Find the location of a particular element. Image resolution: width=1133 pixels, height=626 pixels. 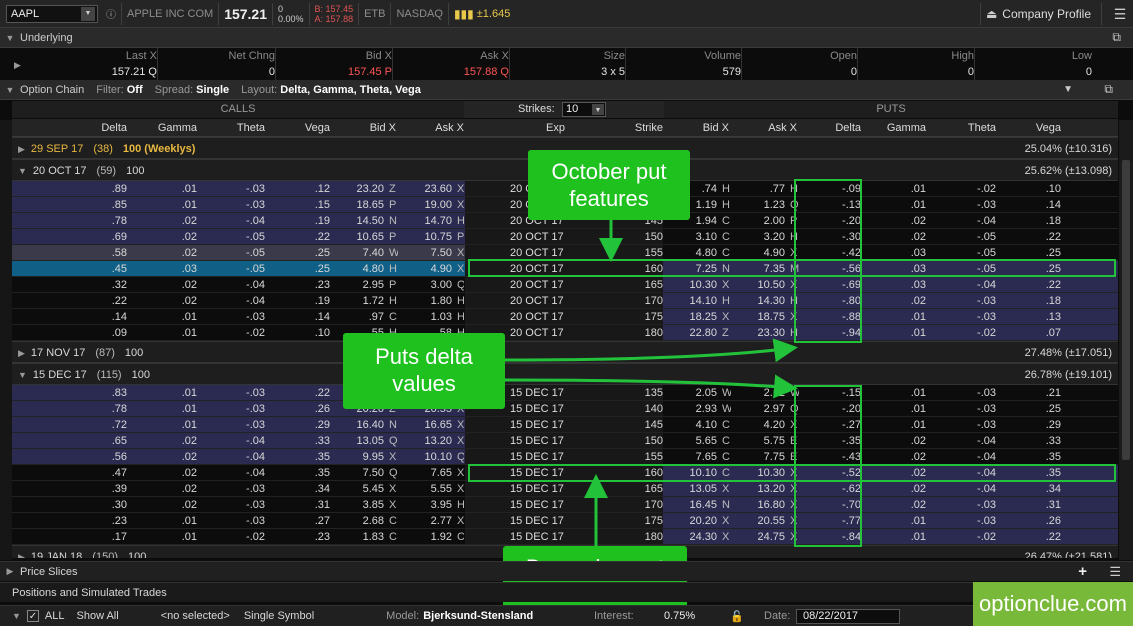

add-icon: + is located at coordinates (1082, 571).